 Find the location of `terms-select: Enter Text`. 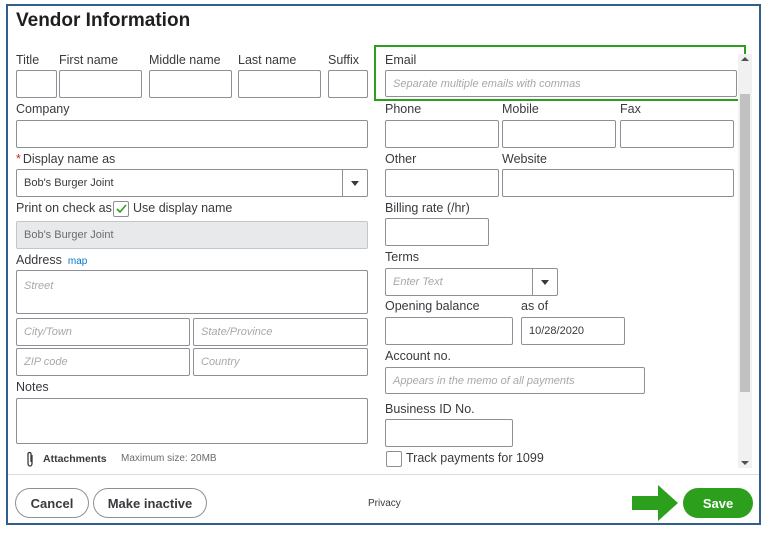

terms-select: Enter Text is located at coordinates (471, 282).